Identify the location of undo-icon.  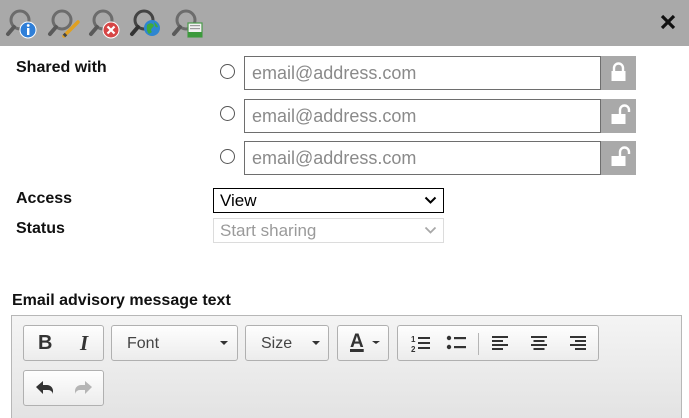
(44, 387).